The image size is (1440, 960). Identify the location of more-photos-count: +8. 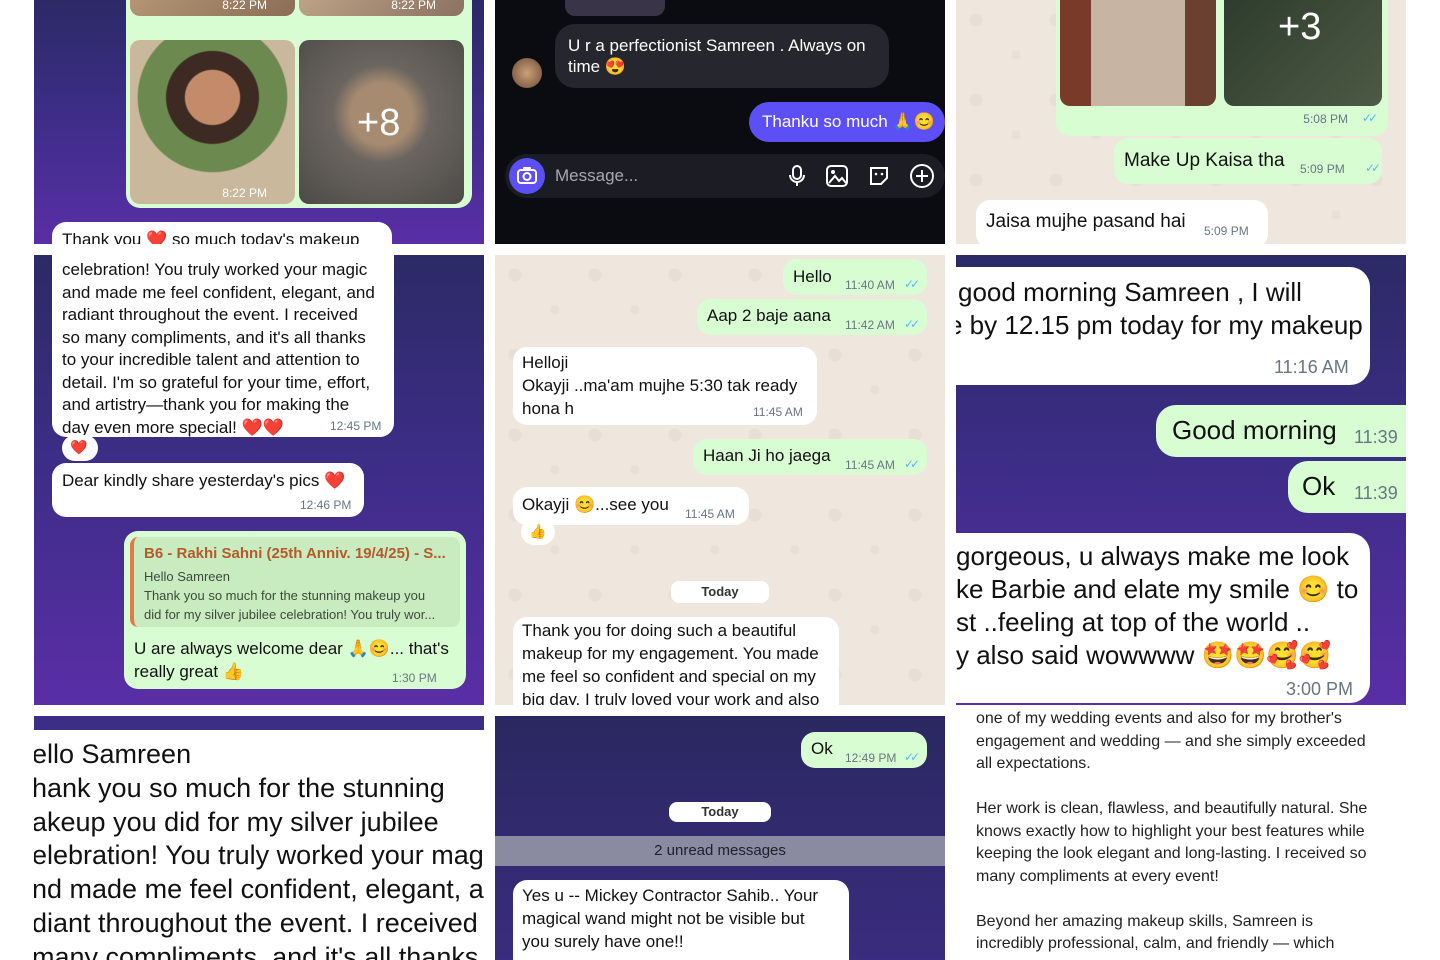
(379, 123).